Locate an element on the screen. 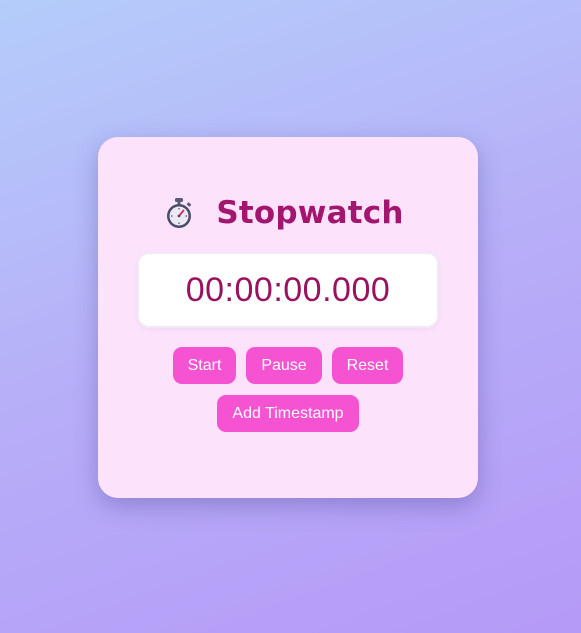 This screenshot has height=633, width=581. reset-button: Reset is located at coordinates (367, 365).